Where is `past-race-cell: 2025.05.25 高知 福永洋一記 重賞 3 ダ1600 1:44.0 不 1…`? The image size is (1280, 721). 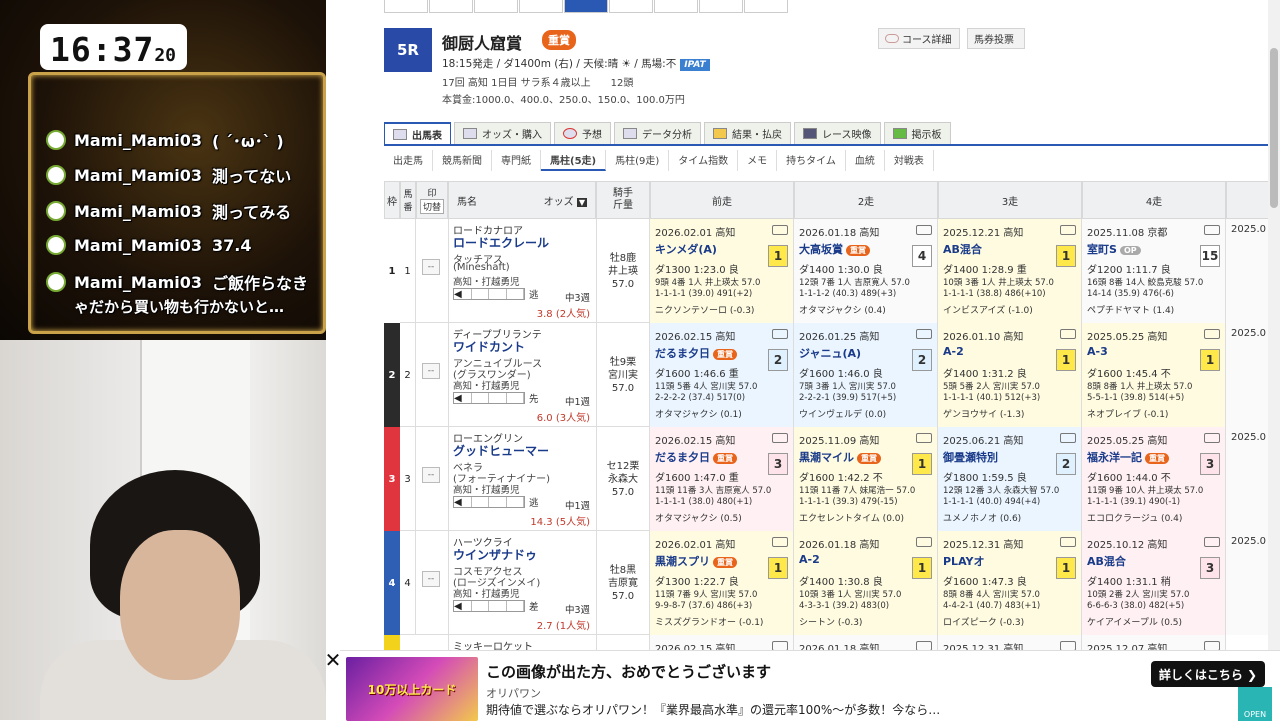
past-race-cell: 2025.05.25 高知 福永洋一記 重賞 3 ダ1600 1:44.0 不 1… is located at coordinates (1154, 479).